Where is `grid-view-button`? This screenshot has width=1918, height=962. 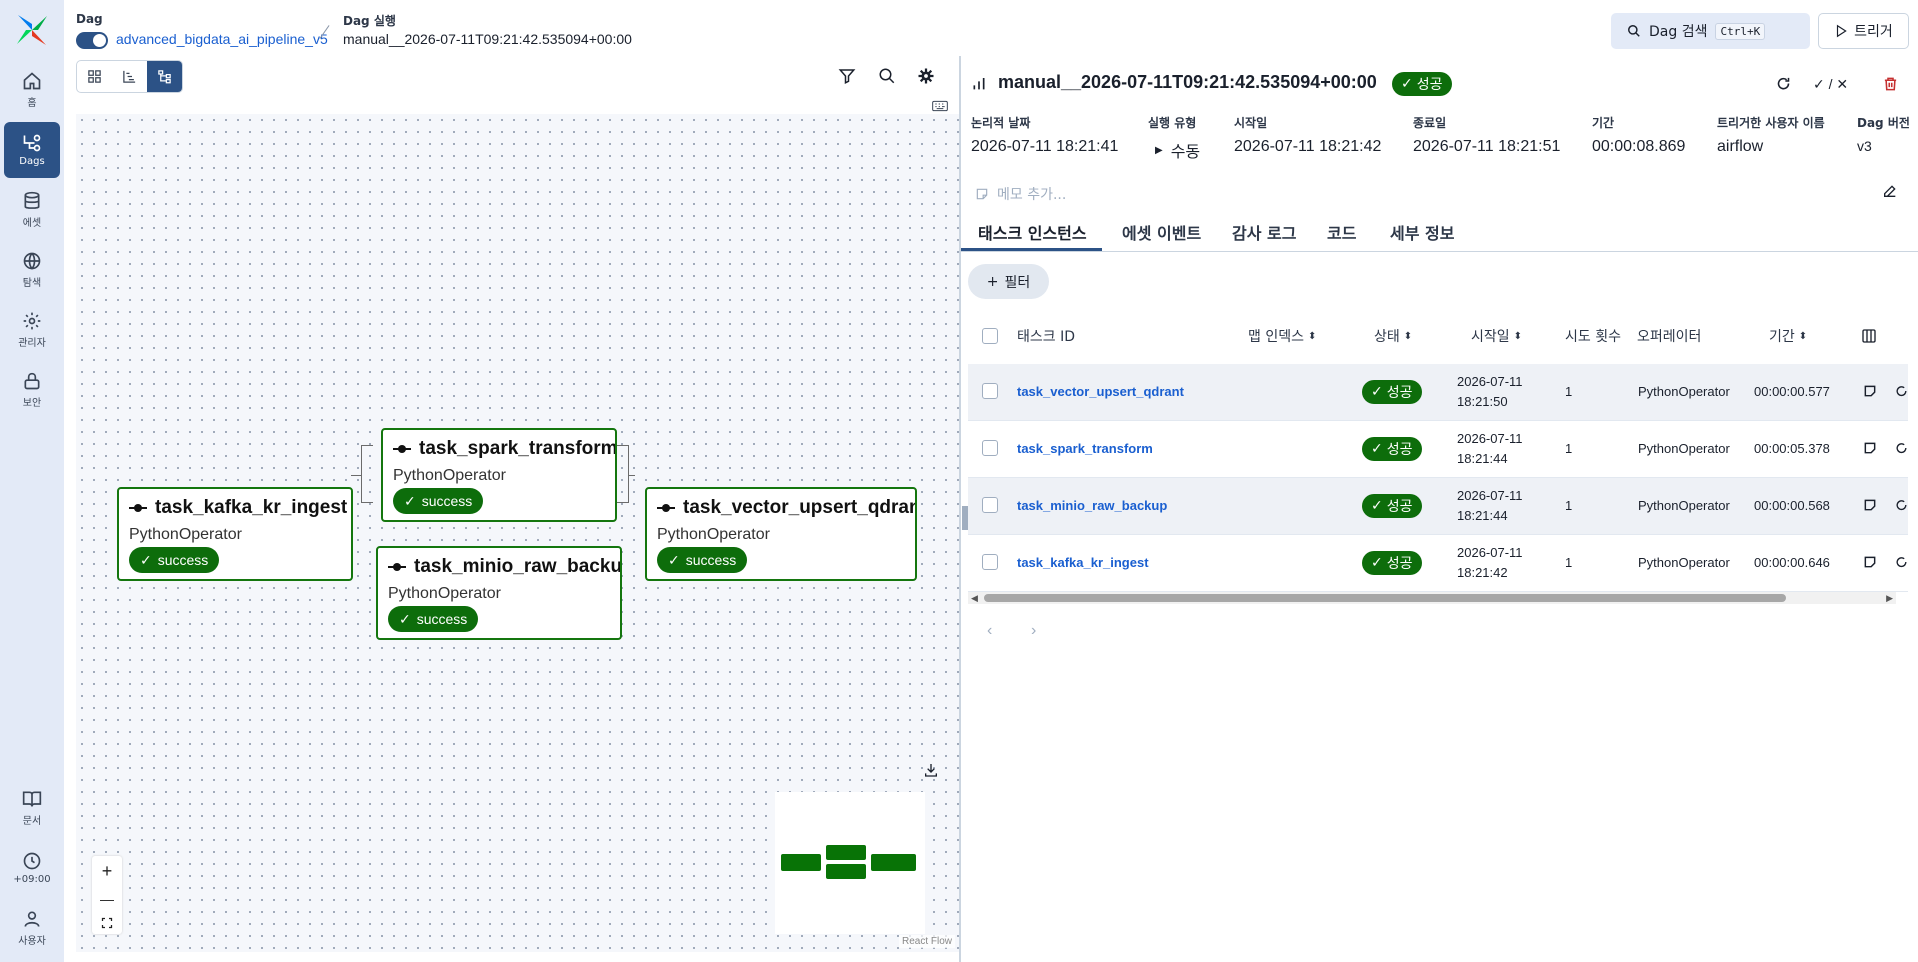
grid-view-button is located at coordinates (94, 76).